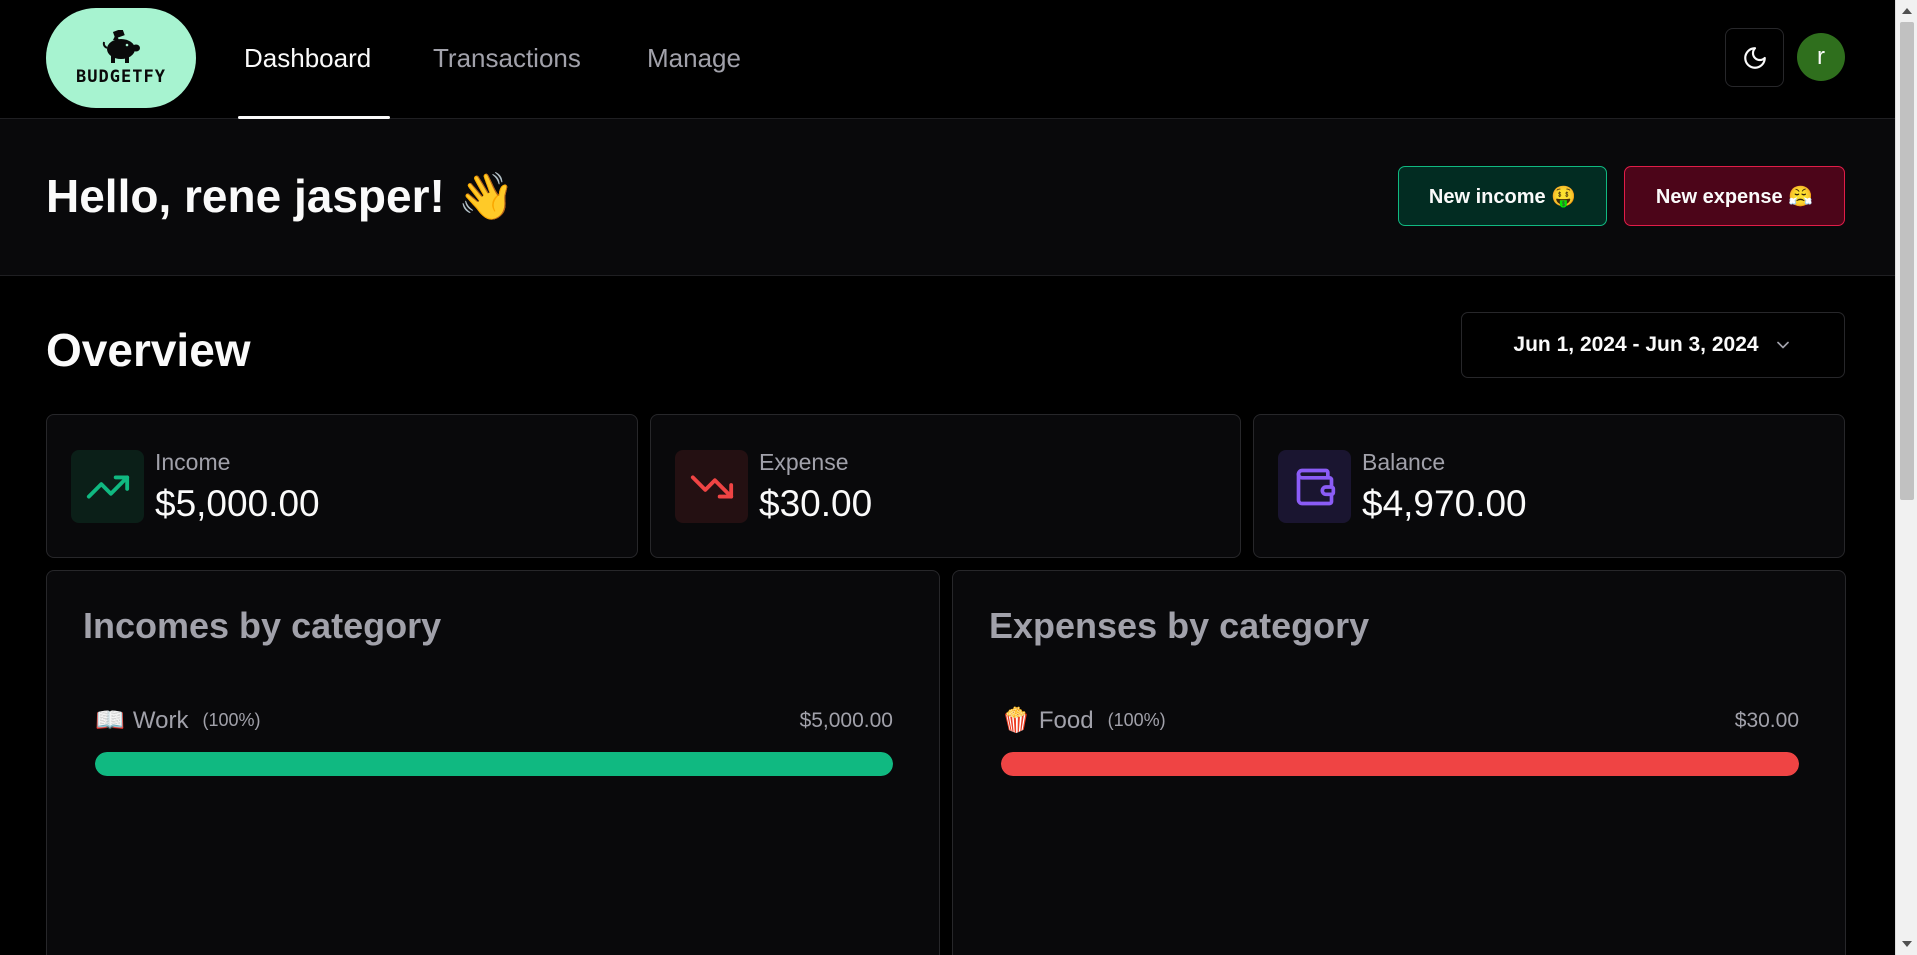  Describe the element at coordinates (342, 486) in the screenshot. I see `income-stat-card: Income $5,000.00` at that location.